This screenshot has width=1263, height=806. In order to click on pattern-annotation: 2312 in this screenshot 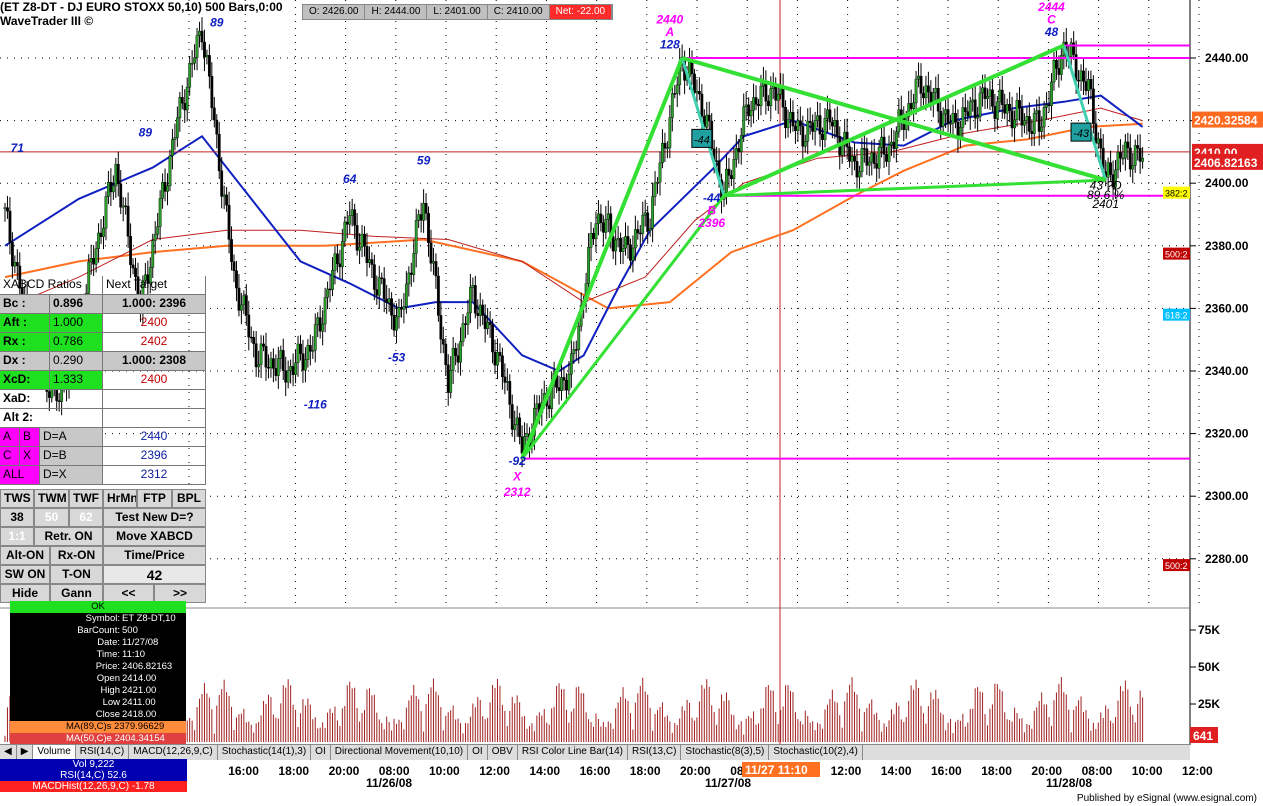, I will do `click(517, 492)`.